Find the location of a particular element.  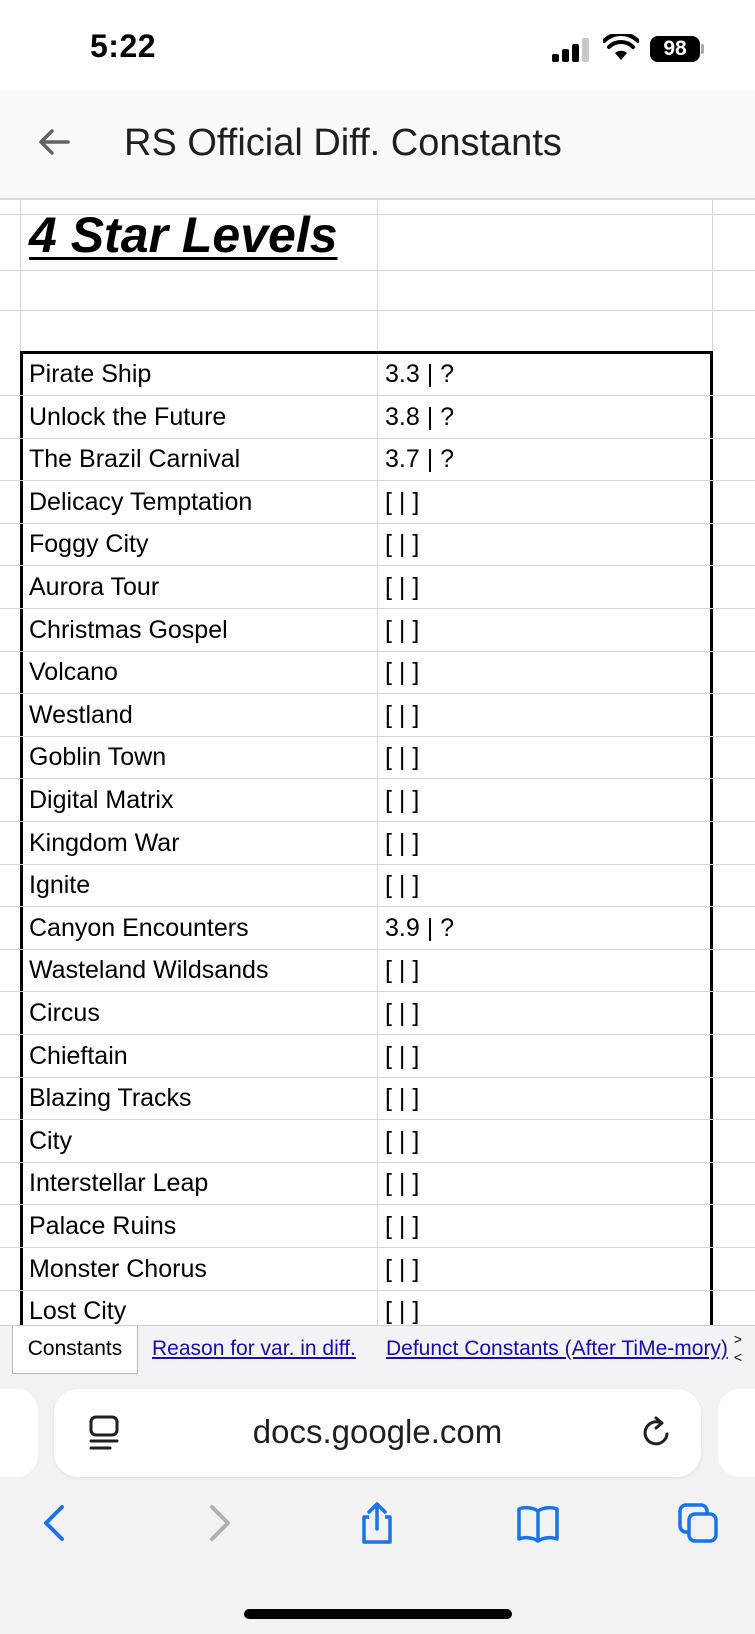

wifi-icon is located at coordinates (621, 47).